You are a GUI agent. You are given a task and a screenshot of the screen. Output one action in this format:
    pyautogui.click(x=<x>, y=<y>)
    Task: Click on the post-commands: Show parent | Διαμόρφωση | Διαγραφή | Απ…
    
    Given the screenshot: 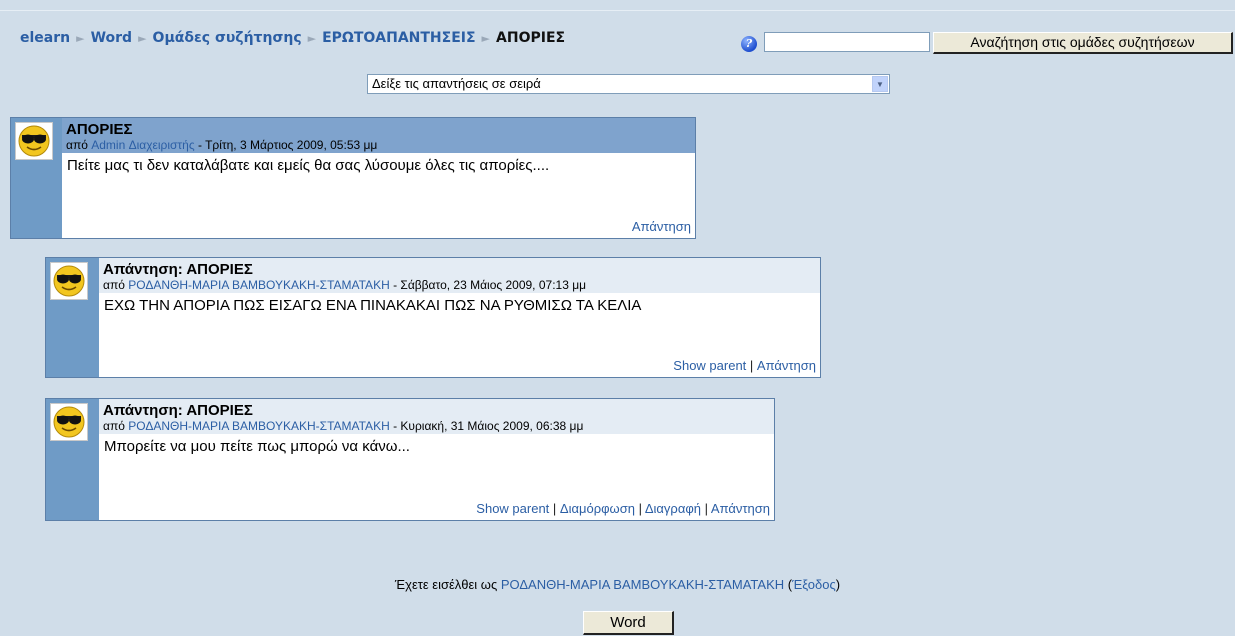 What is the action you would take?
    pyautogui.click(x=623, y=508)
    